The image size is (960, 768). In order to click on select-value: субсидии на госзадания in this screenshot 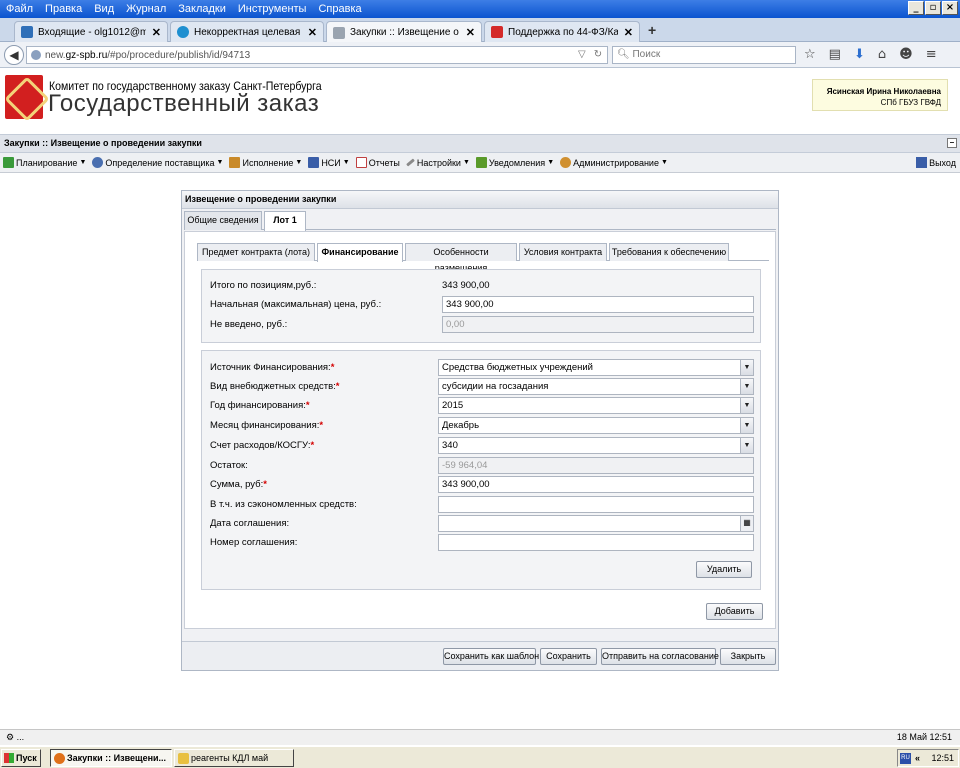, I will do `click(495, 386)`.